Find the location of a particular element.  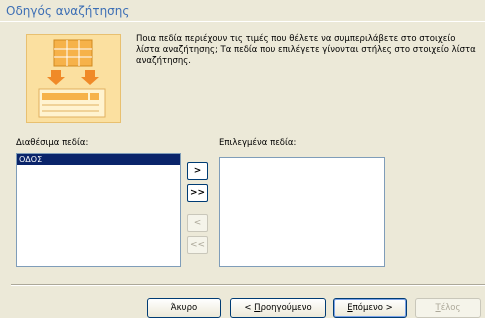

back-button: < Προηγούμενο is located at coordinates (278, 308).